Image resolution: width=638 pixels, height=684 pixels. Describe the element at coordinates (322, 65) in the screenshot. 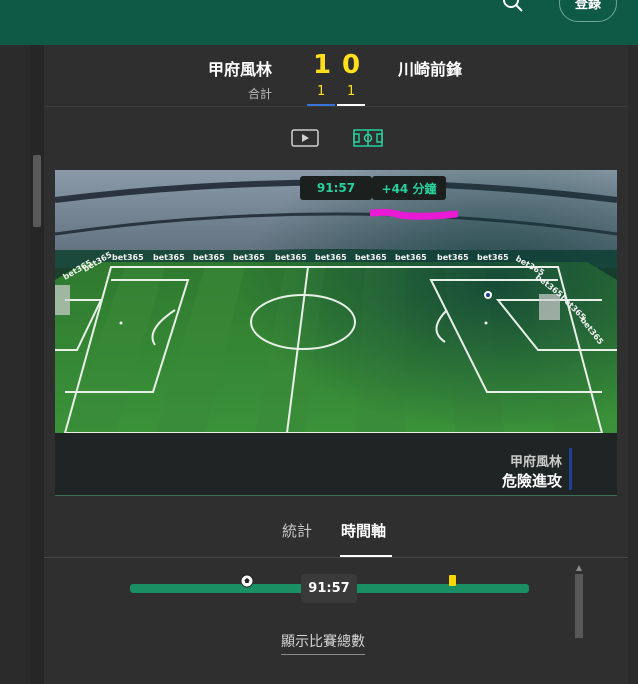

I see `home-score: 1` at that location.